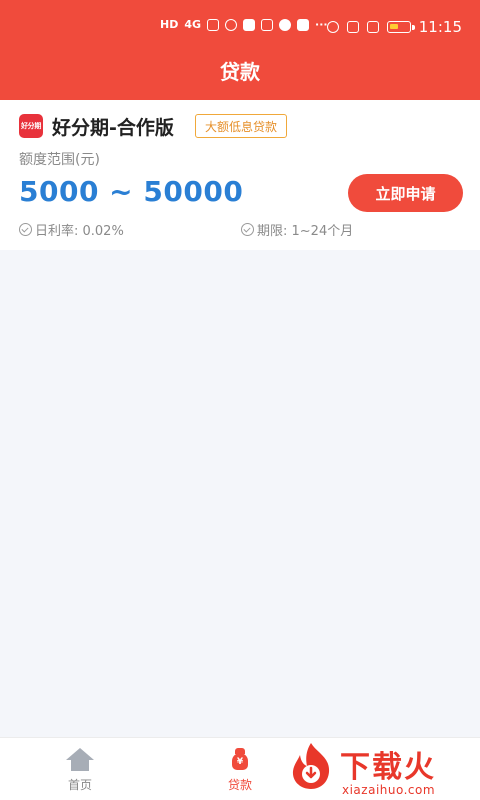 The image size is (480, 800). What do you see at coordinates (372, 27) in the screenshot?
I see `vibrate-icon` at bounding box center [372, 27].